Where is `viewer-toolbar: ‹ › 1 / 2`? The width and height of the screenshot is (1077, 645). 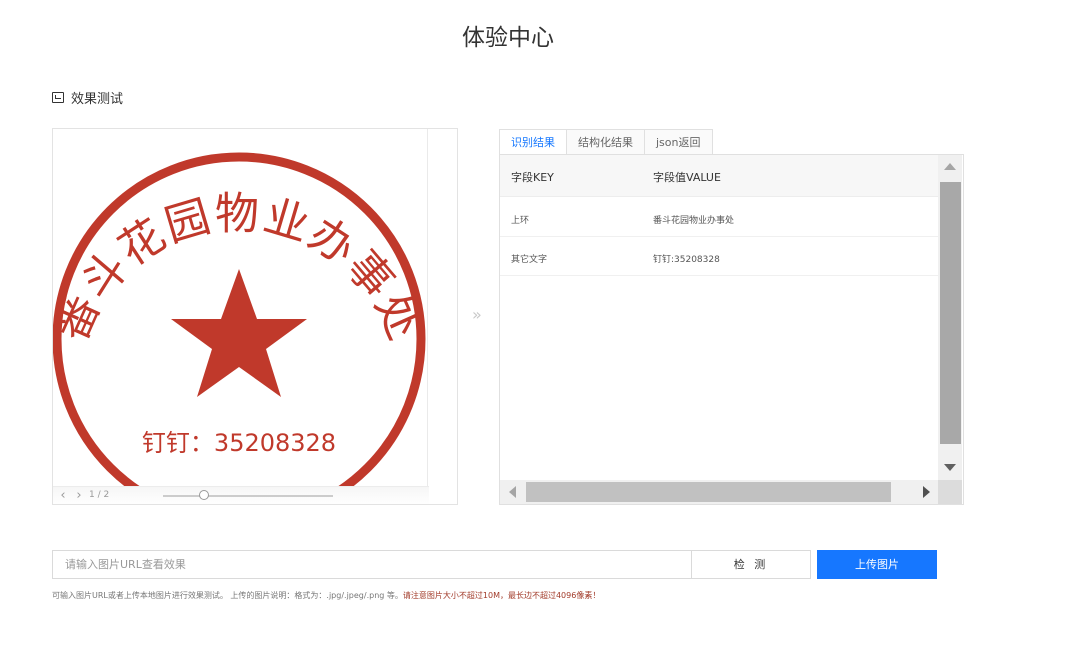
viewer-toolbar: ‹ › 1 / 2 is located at coordinates (241, 495).